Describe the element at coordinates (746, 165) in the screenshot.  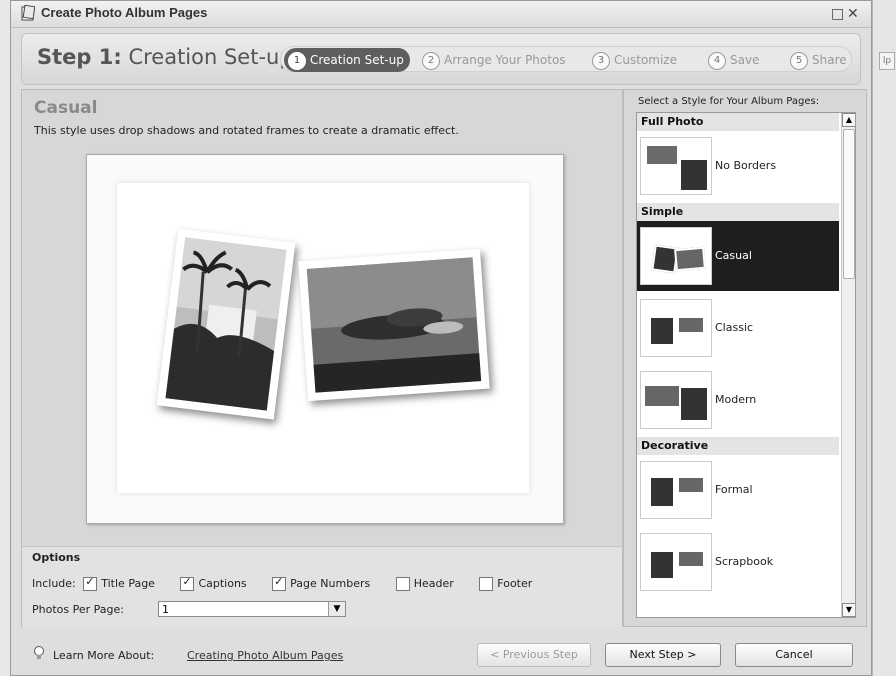
I see `no-borders-label: No Borders` at that location.